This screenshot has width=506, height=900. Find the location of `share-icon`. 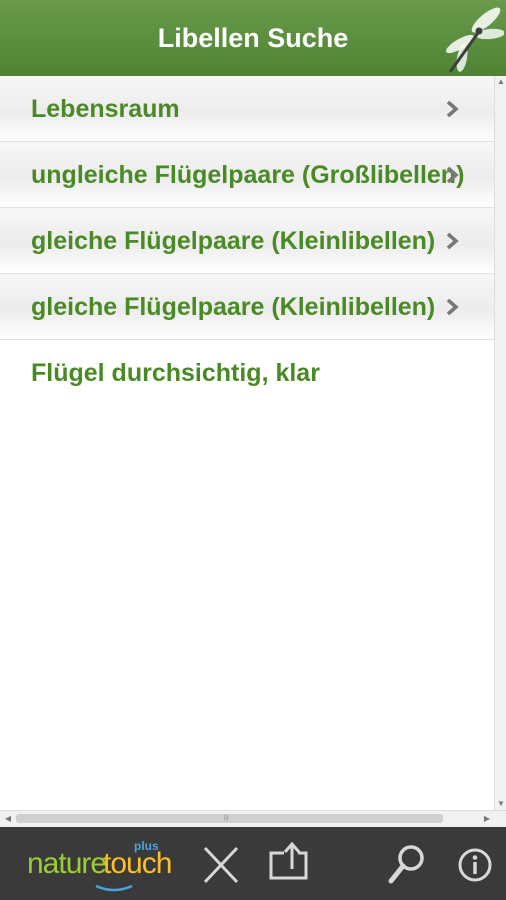

share-icon is located at coordinates (289, 861).